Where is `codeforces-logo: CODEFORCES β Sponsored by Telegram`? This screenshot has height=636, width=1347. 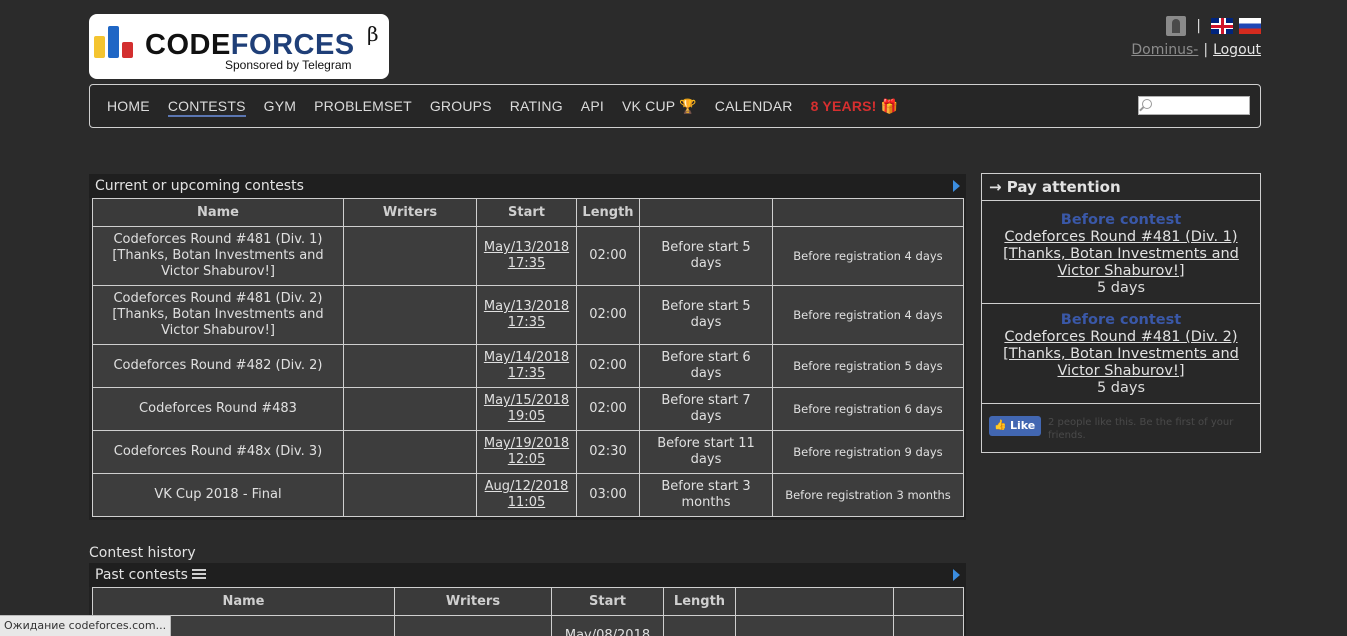
codeforces-logo: CODEFORCES β Sponsored by Telegram is located at coordinates (239, 46).